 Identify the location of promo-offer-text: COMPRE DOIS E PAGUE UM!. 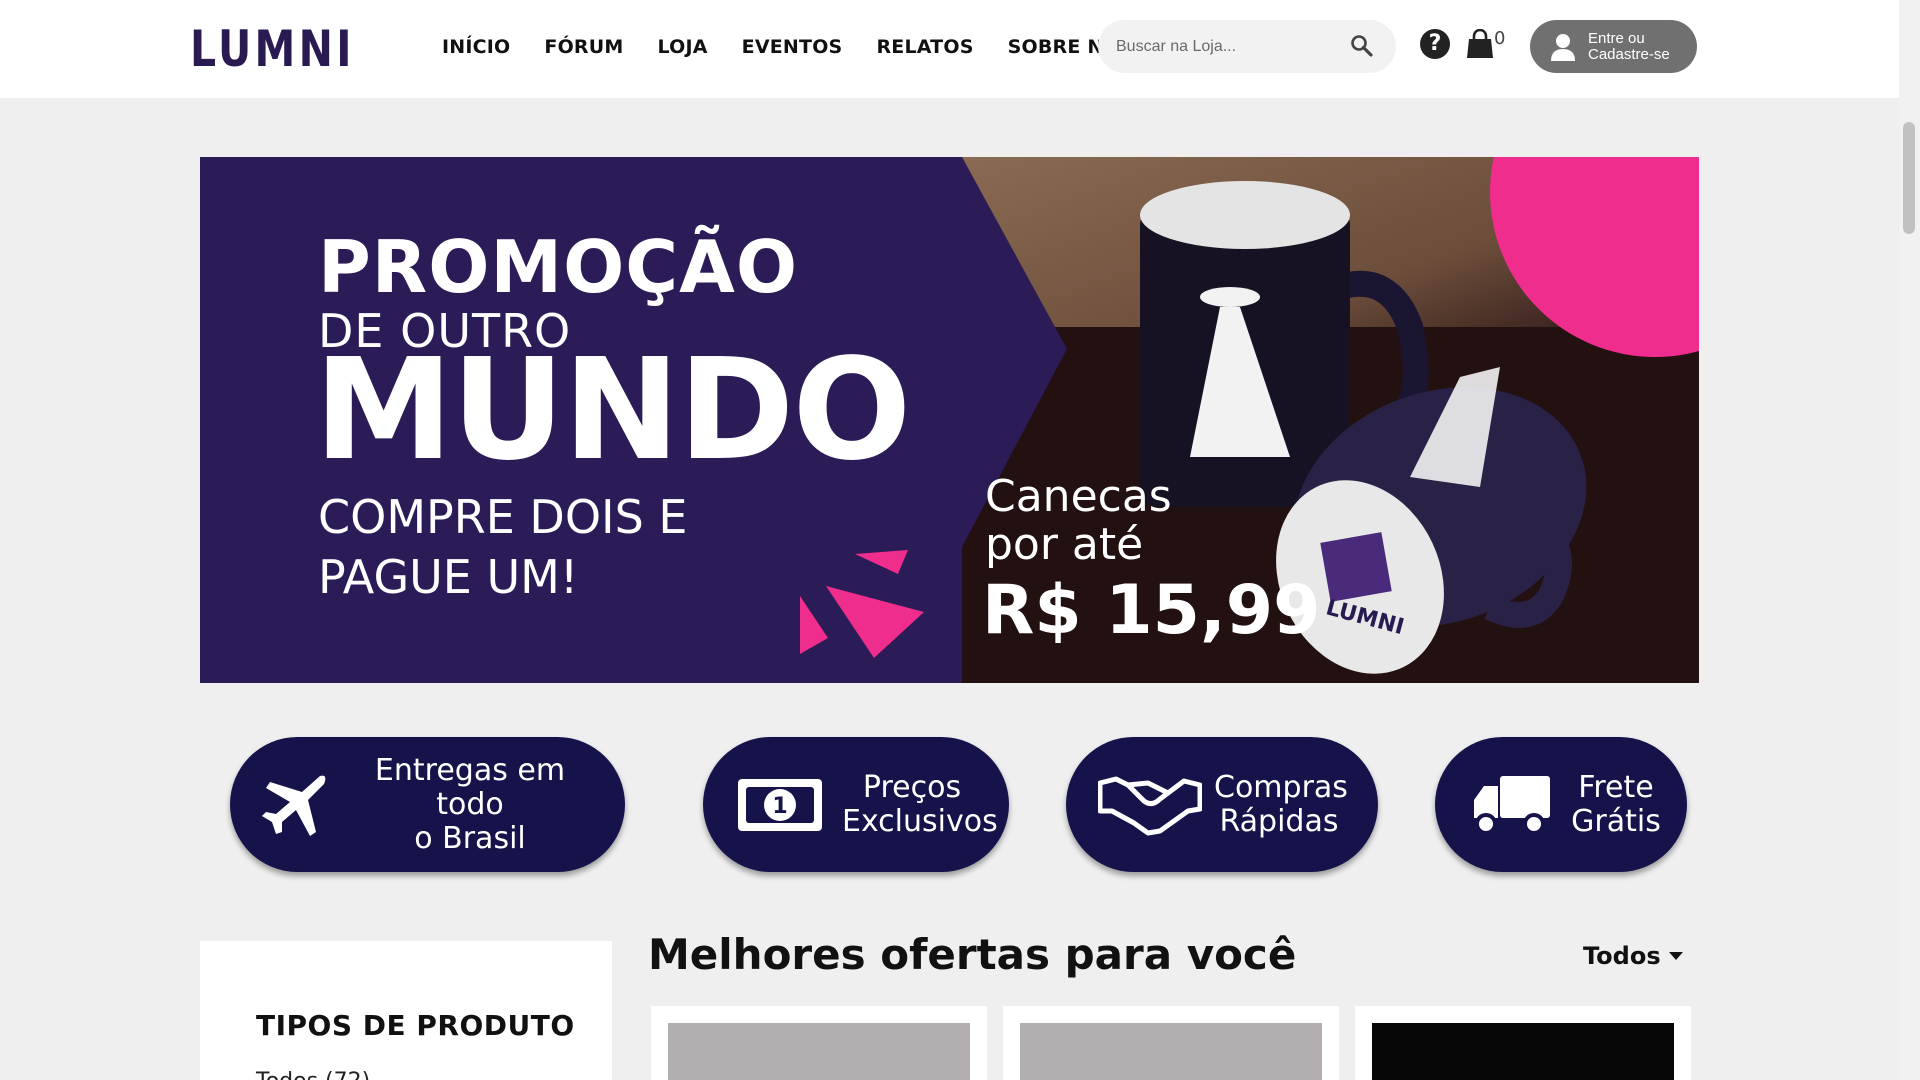
(503, 547).